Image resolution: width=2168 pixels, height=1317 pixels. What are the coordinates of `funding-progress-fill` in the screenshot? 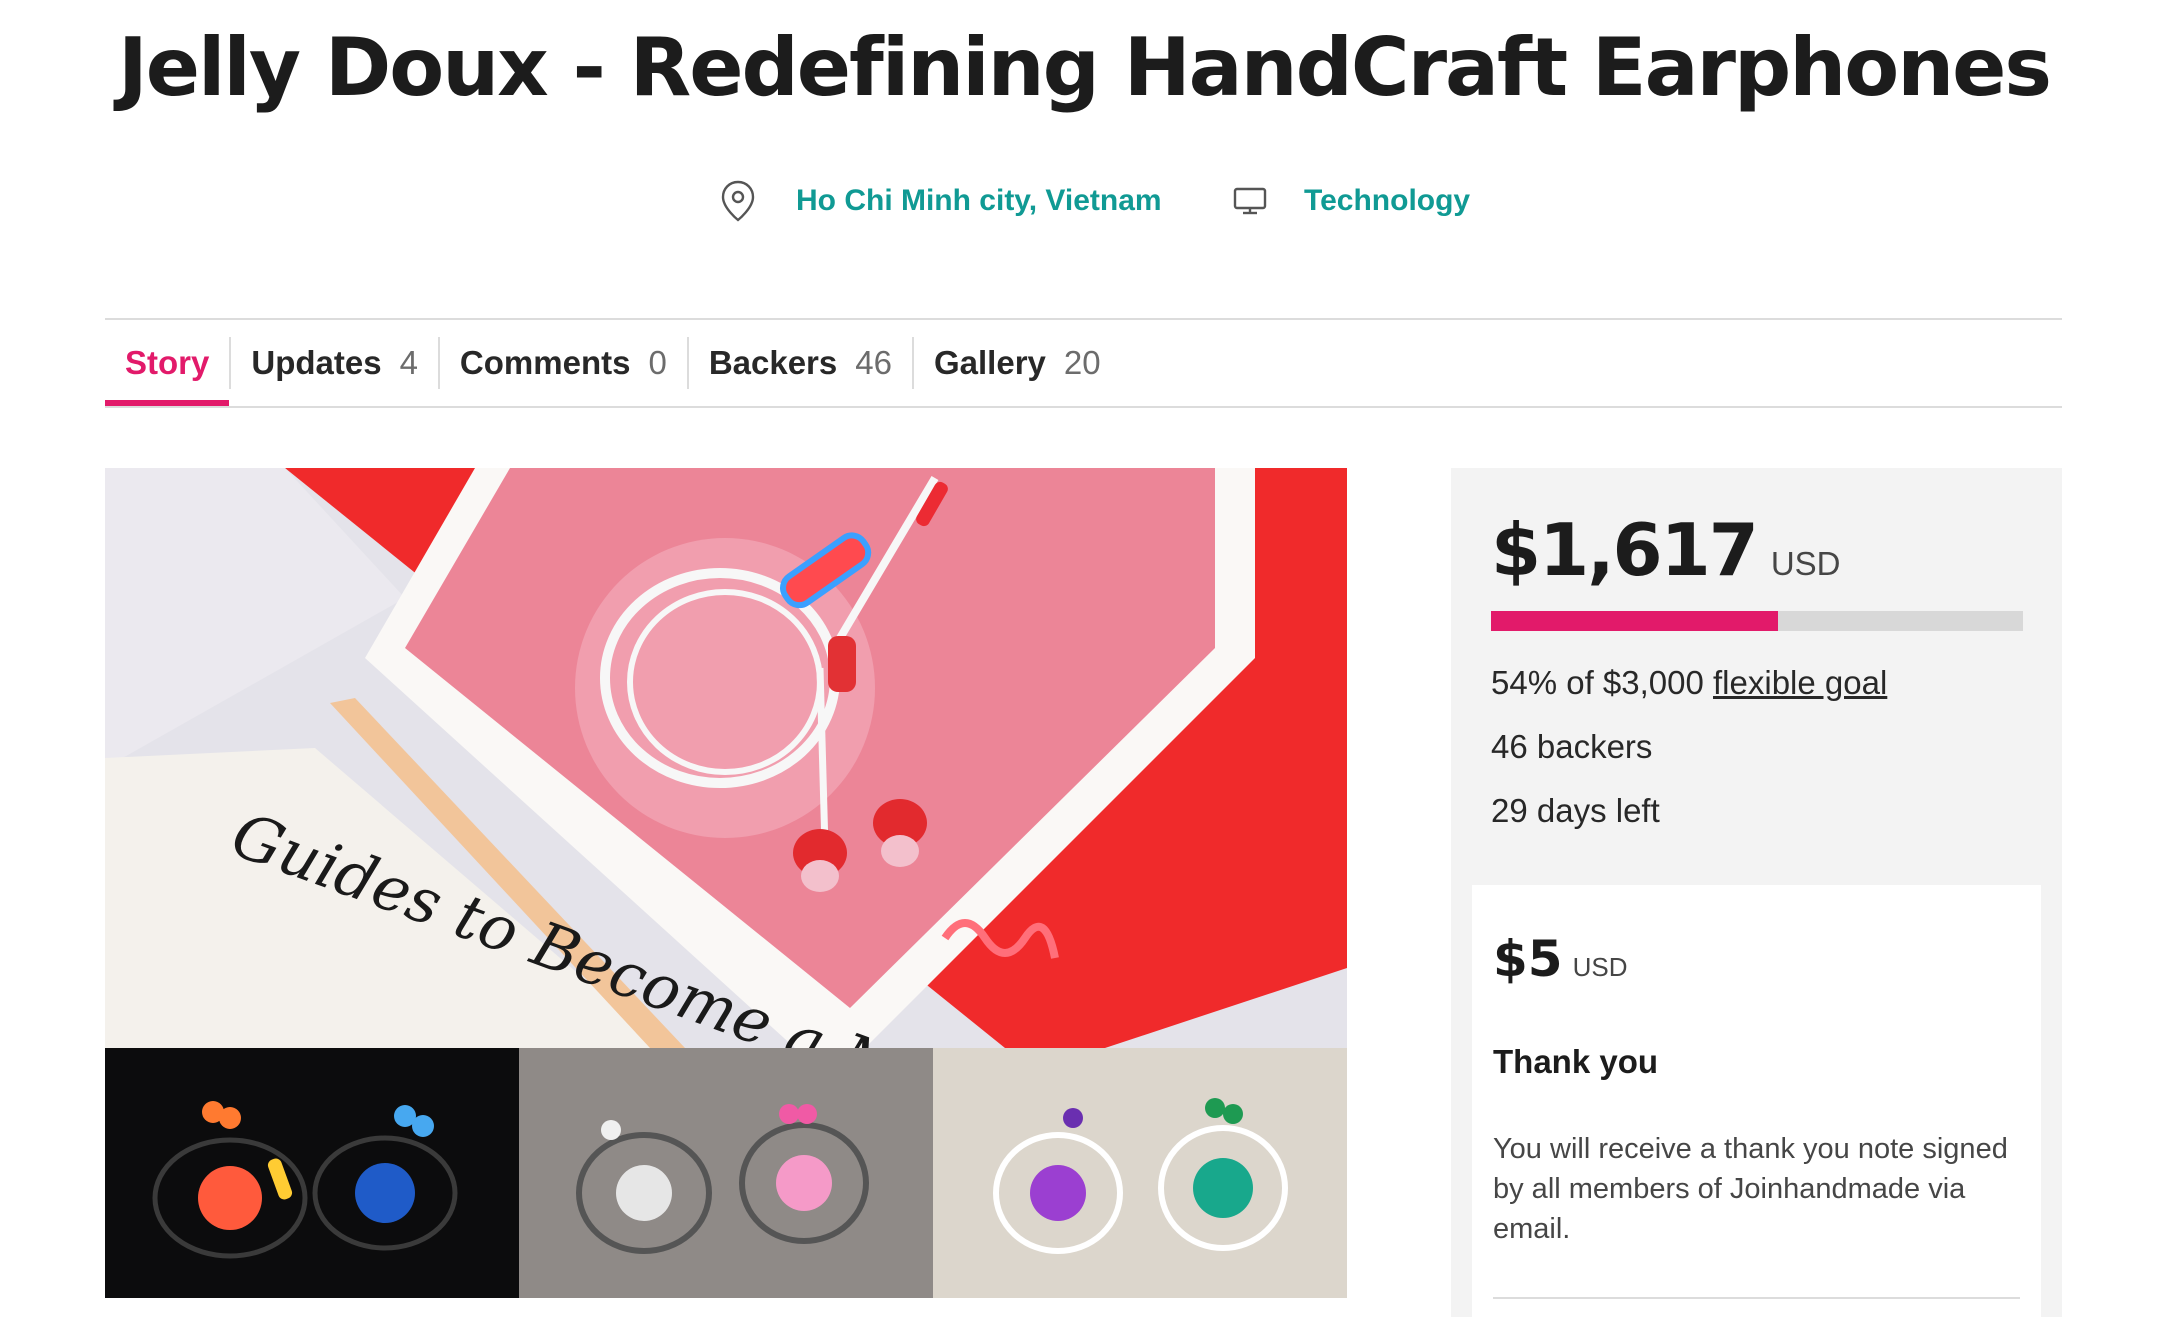 It's located at (1635, 621).